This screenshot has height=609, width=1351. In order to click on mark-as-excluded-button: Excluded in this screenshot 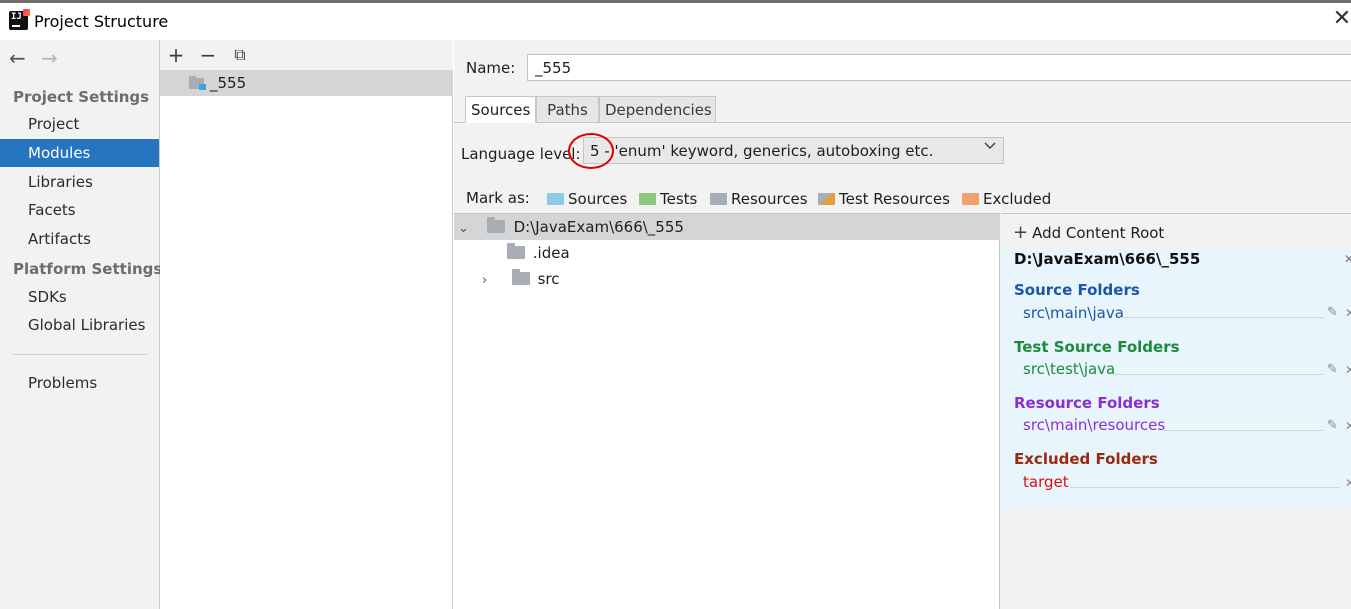, I will do `click(1006, 199)`.